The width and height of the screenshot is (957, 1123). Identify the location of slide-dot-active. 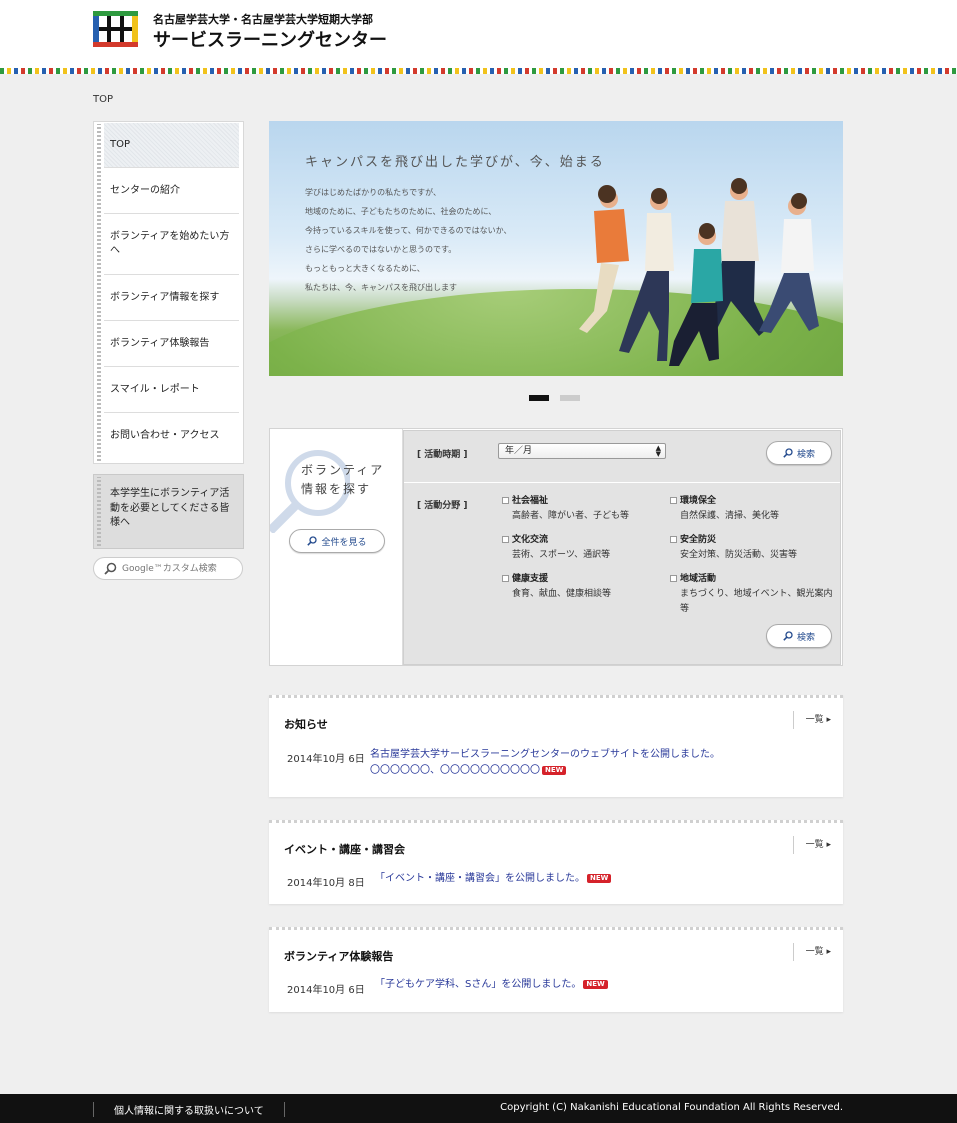
(539, 398).